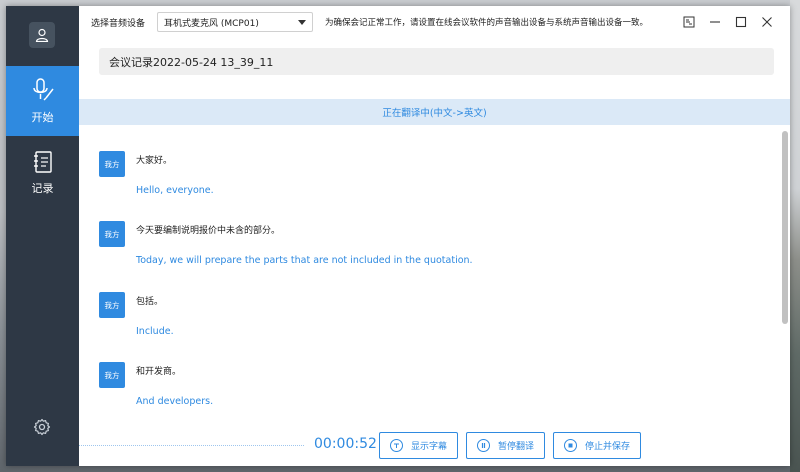 This screenshot has width=800, height=472. I want to click on scrollbar-thumb, so click(785, 227).